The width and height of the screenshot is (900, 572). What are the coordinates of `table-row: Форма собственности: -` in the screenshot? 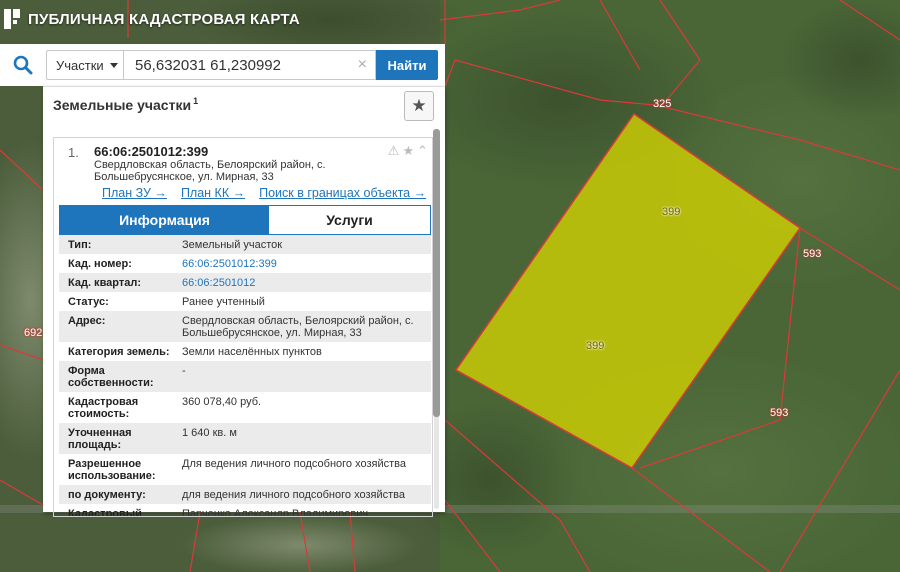 It's located at (245, 376).